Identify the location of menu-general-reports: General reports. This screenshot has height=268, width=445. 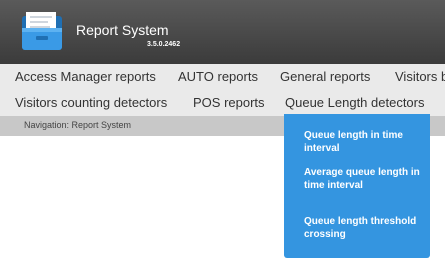
(325, 76).